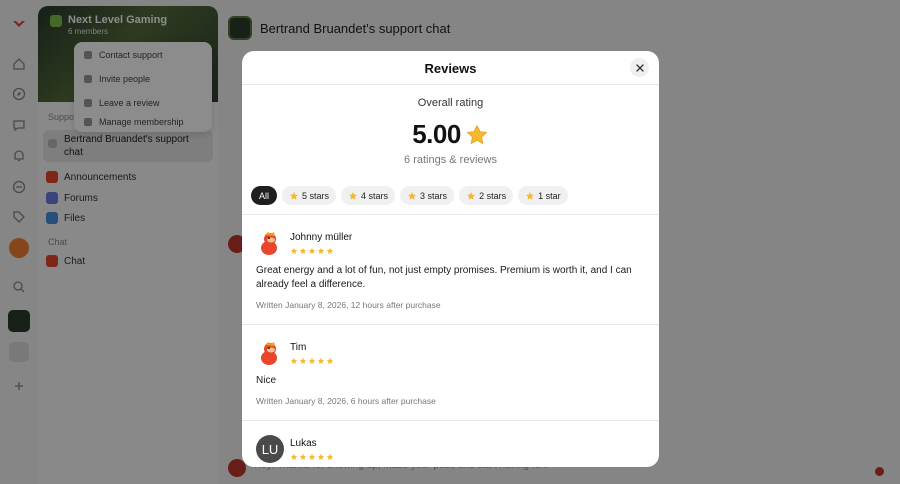 The height and width of the screenshot is (484, 900). What do you see at coordinates (450, 160) in the screenshot?
I see `ratings-count: 6 ratings & reviews` at bounding box center [450, 160].